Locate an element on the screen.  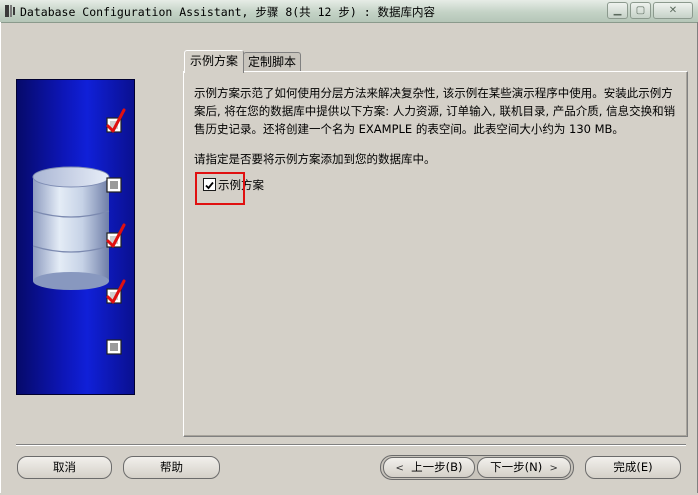
close-button: ✕ is located at coordinates (673, 10).